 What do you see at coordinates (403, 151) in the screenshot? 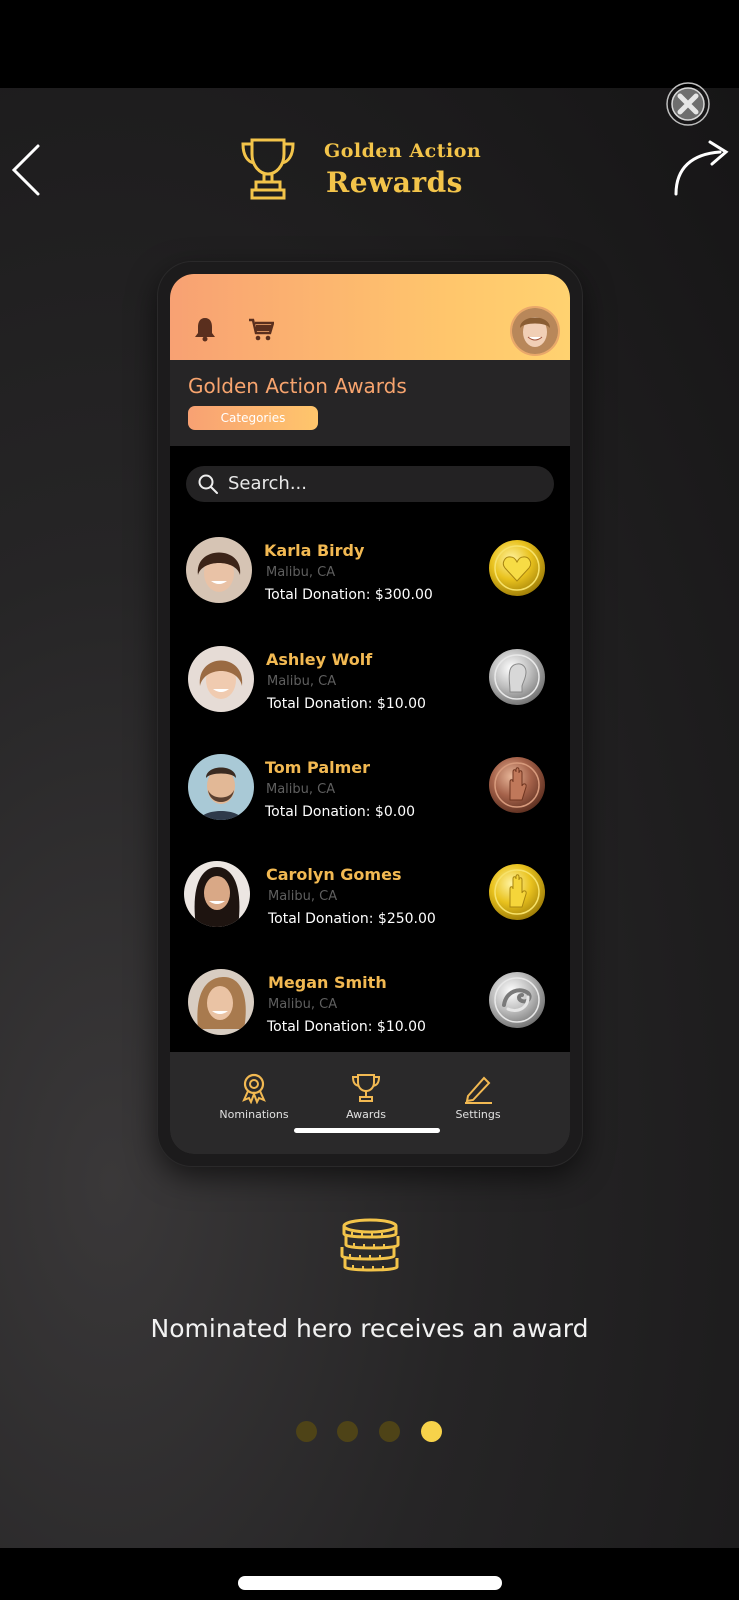
I see `brand-title-line1: Golden Action` at bounding box center [403, 151].